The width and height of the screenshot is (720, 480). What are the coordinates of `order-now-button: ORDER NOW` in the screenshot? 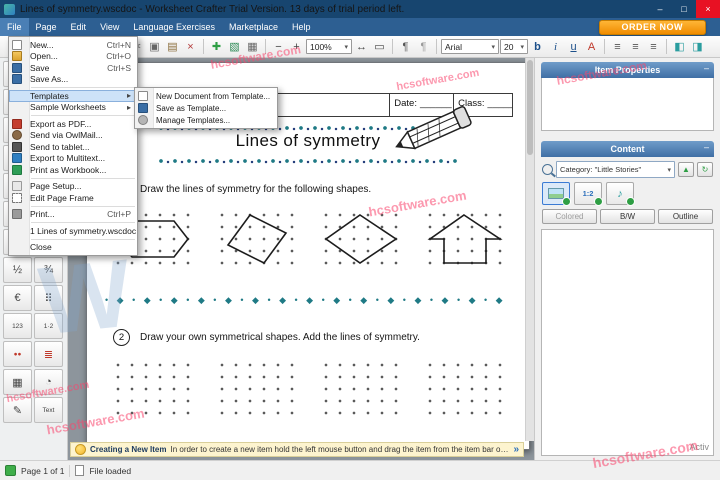 It's located at (652, 27).